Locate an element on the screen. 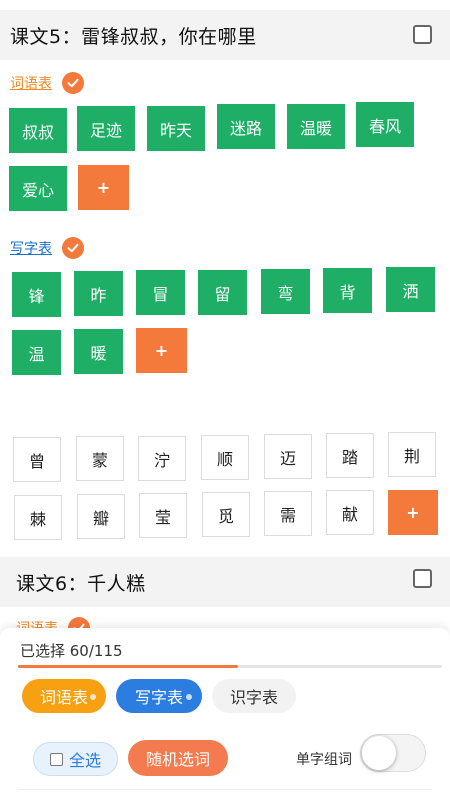 Image resolution: width=450 pixels, height=800 pixels. progress-bar is located at coordinates (230, 666).